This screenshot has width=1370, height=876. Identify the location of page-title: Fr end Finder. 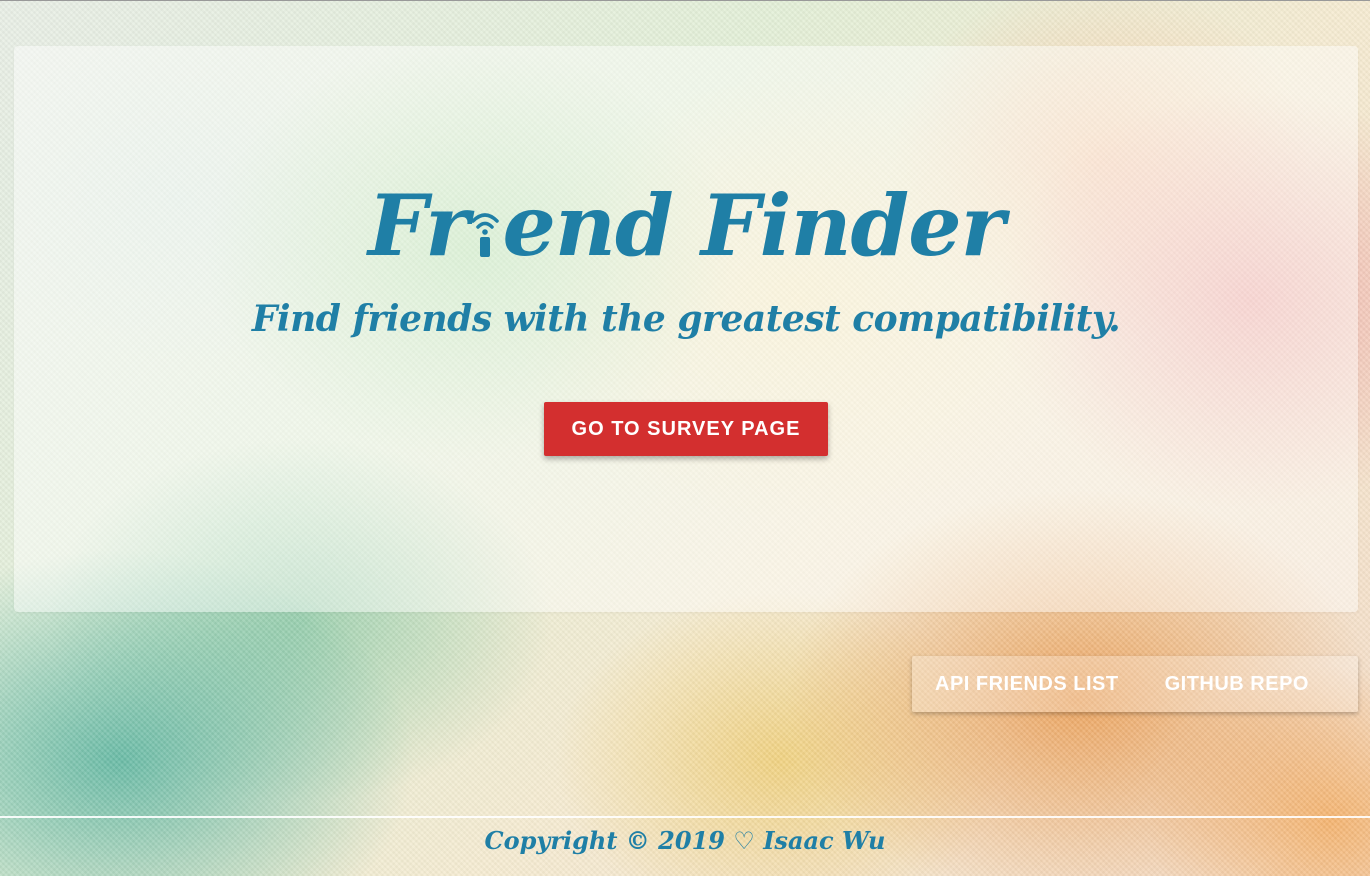
(686, 226).